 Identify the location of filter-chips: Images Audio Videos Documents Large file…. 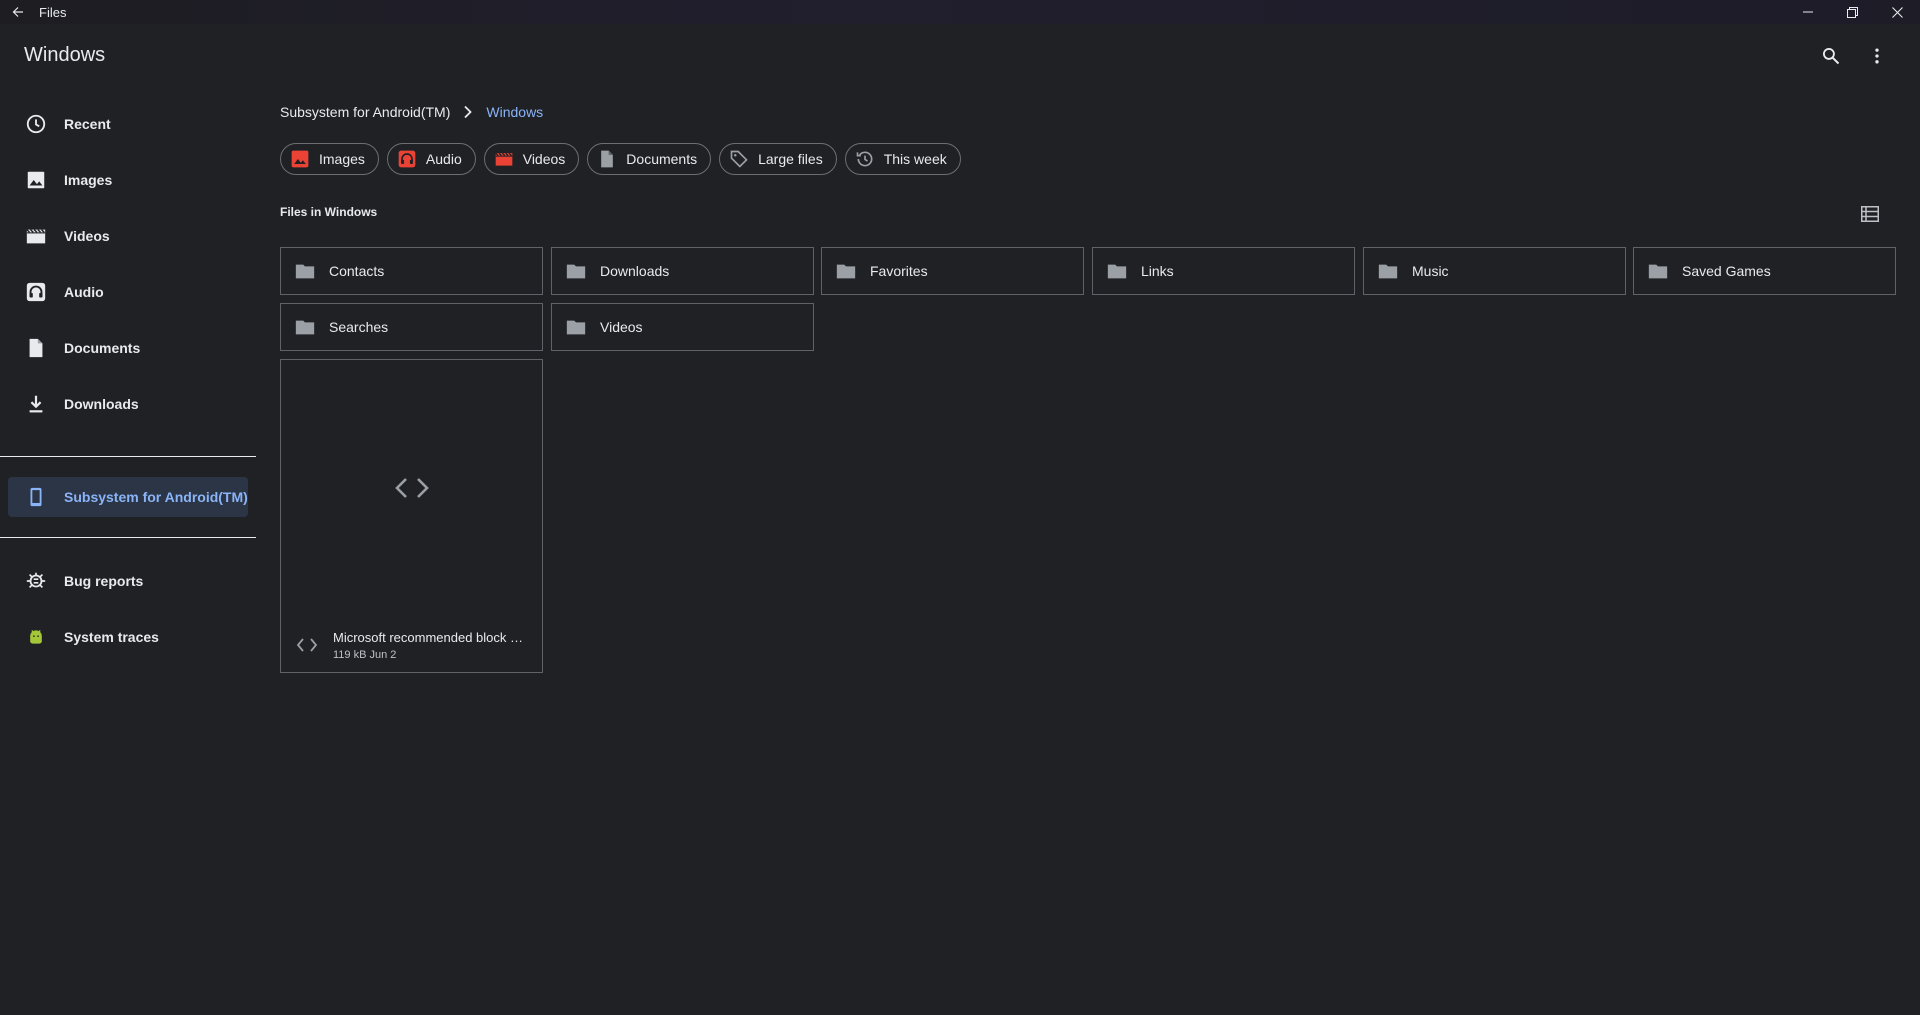
(620, 159).